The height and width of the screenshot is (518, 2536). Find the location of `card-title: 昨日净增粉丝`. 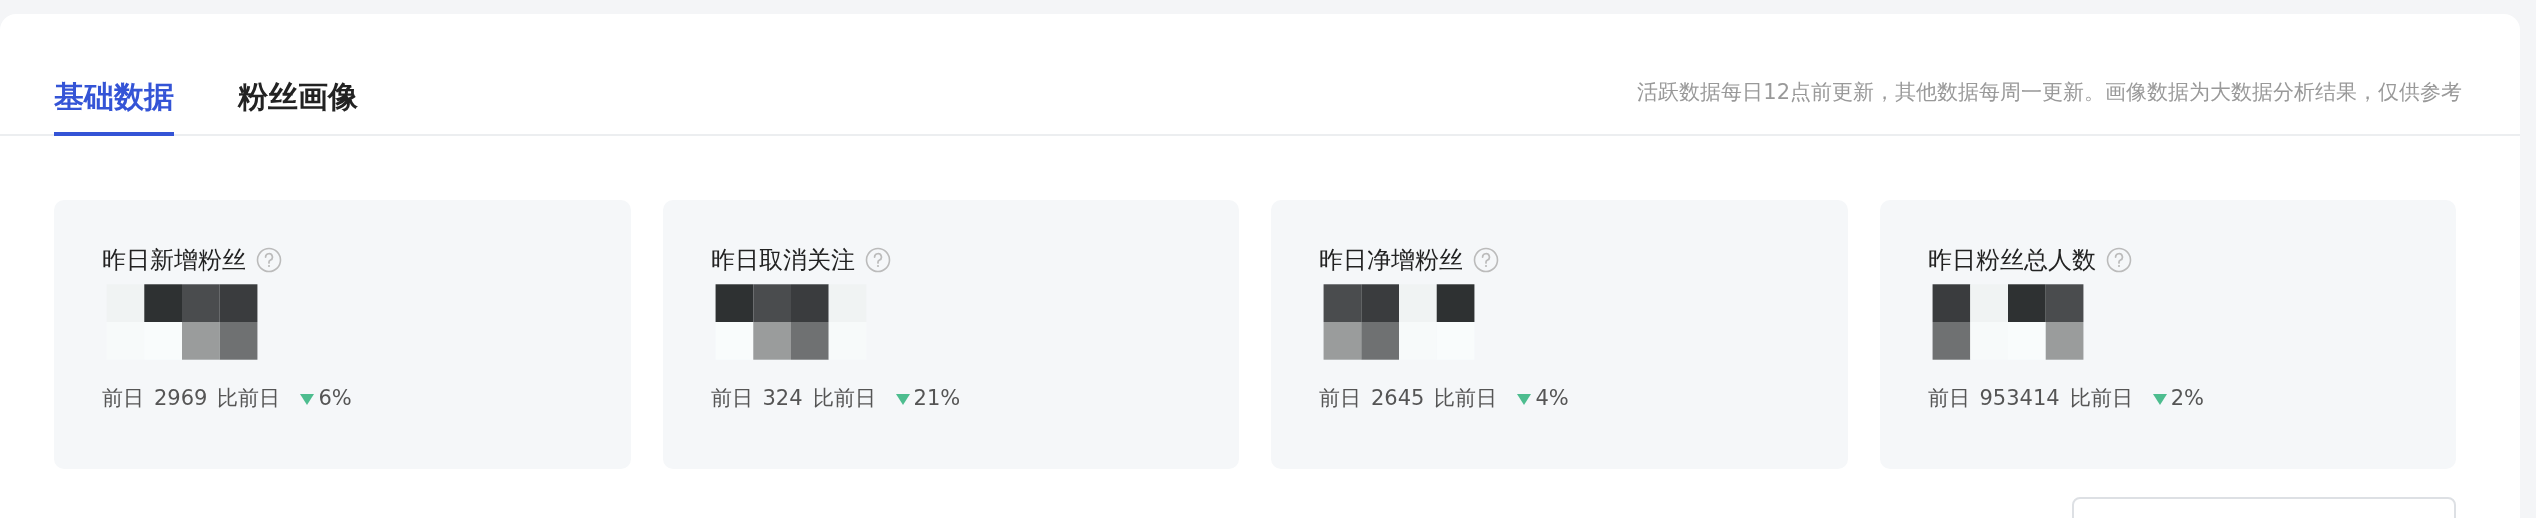

card-title: 昨日净增粉丝 is located at coordinates (1391, 260).